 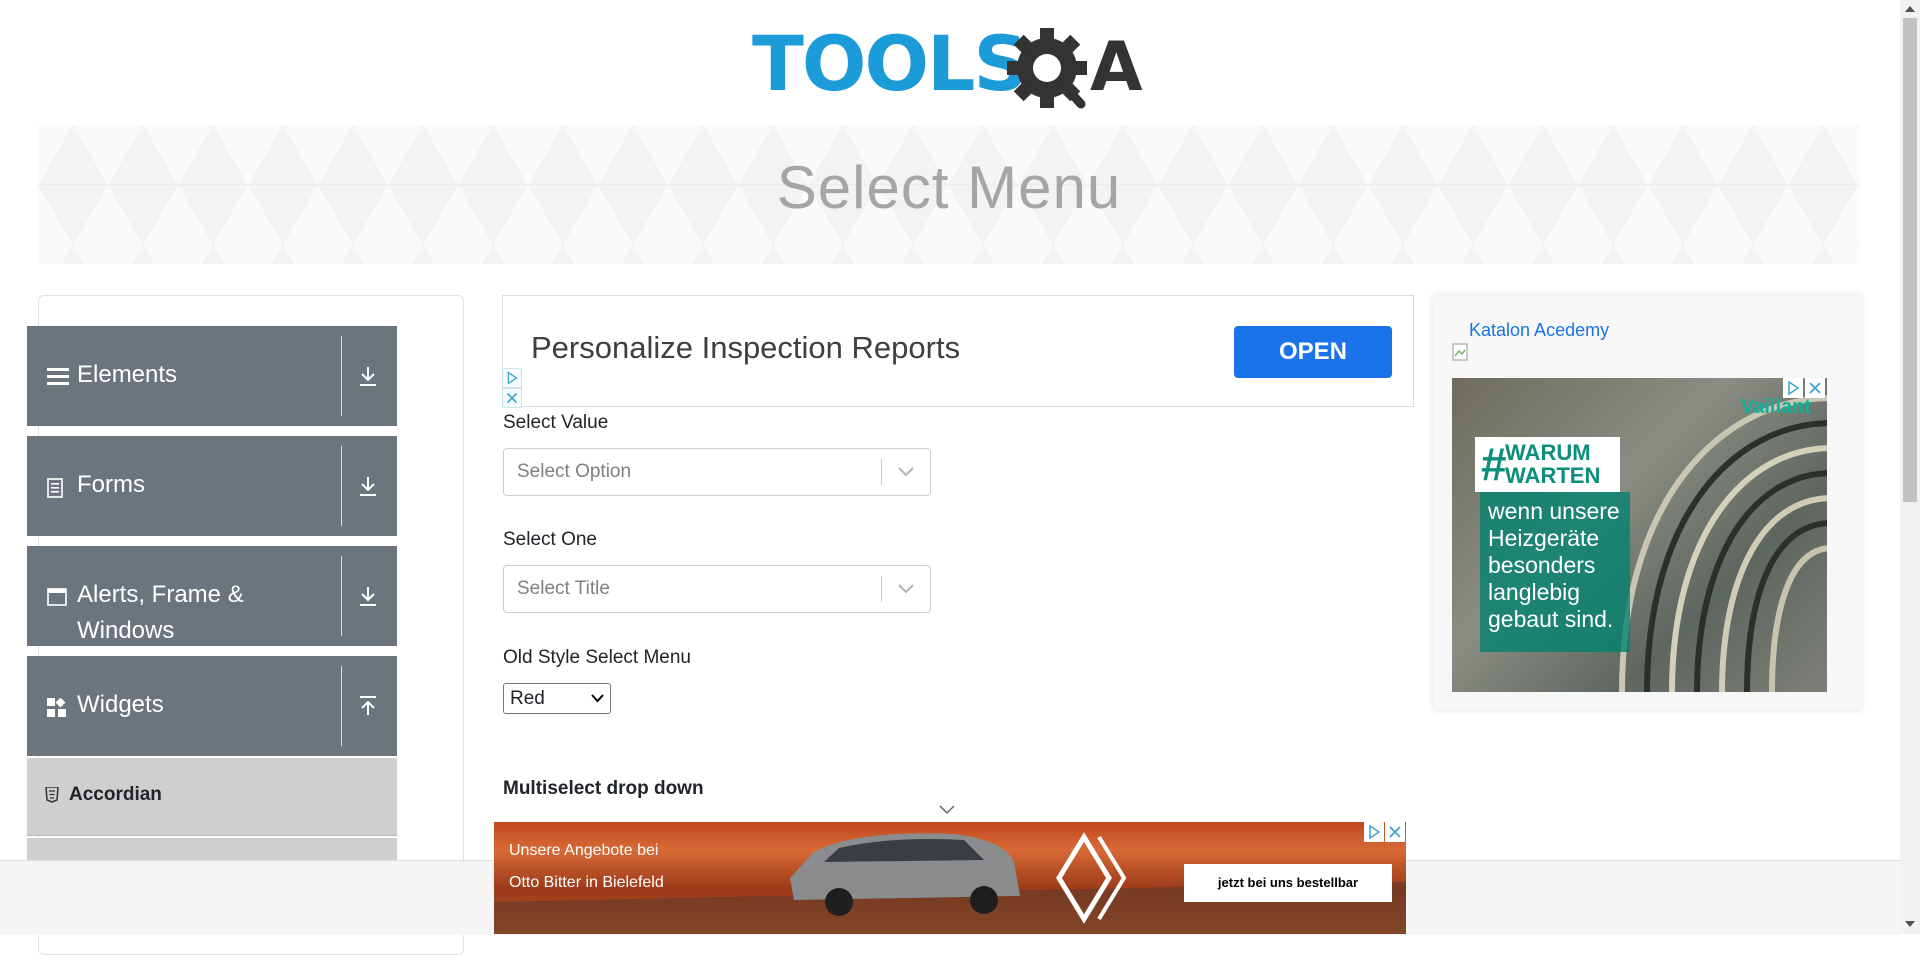 What do you see at coordinates (160, 594) in the screenshot?
I see `sidebar-group-label-line1: Alerts, Frame &` at bounding box center [160, 594].